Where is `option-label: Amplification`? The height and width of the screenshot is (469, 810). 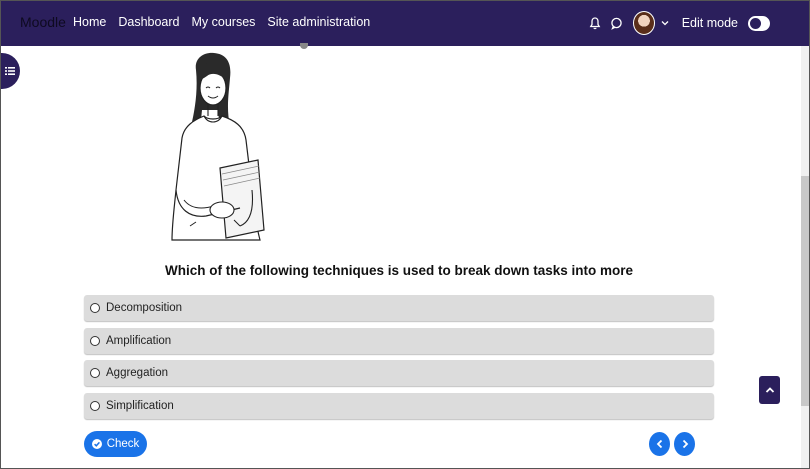
option-label: Amplification is located at coordinates (139, 340).